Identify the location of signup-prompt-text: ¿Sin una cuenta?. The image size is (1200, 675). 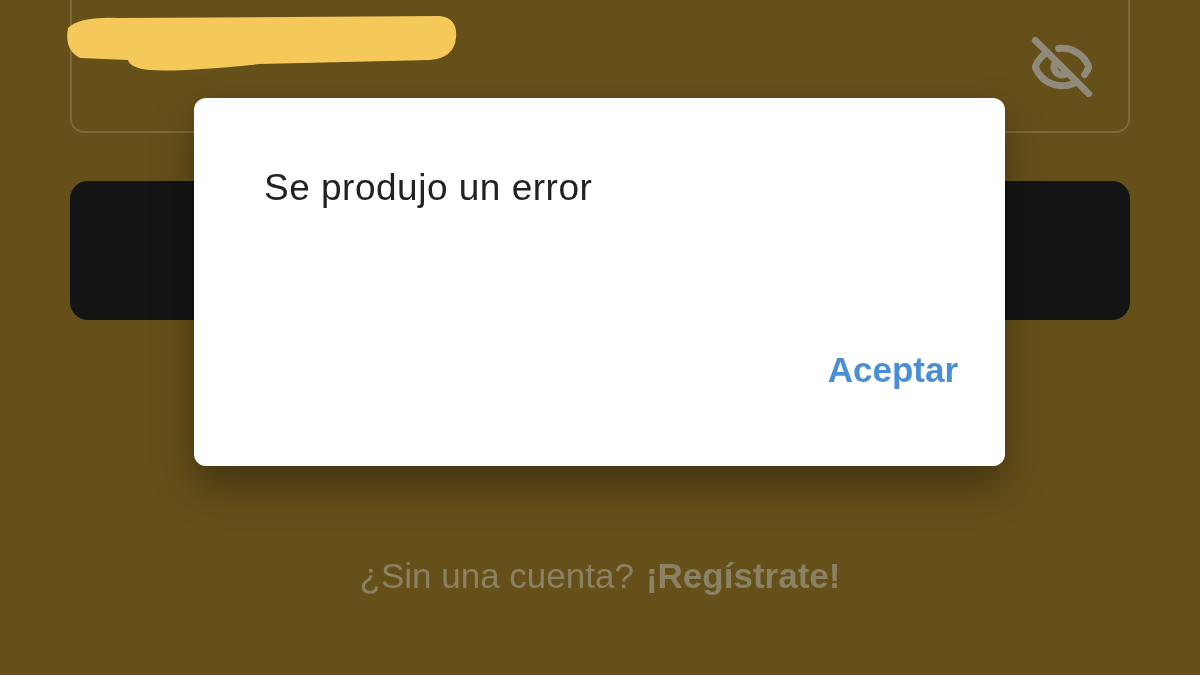
(496, 576).